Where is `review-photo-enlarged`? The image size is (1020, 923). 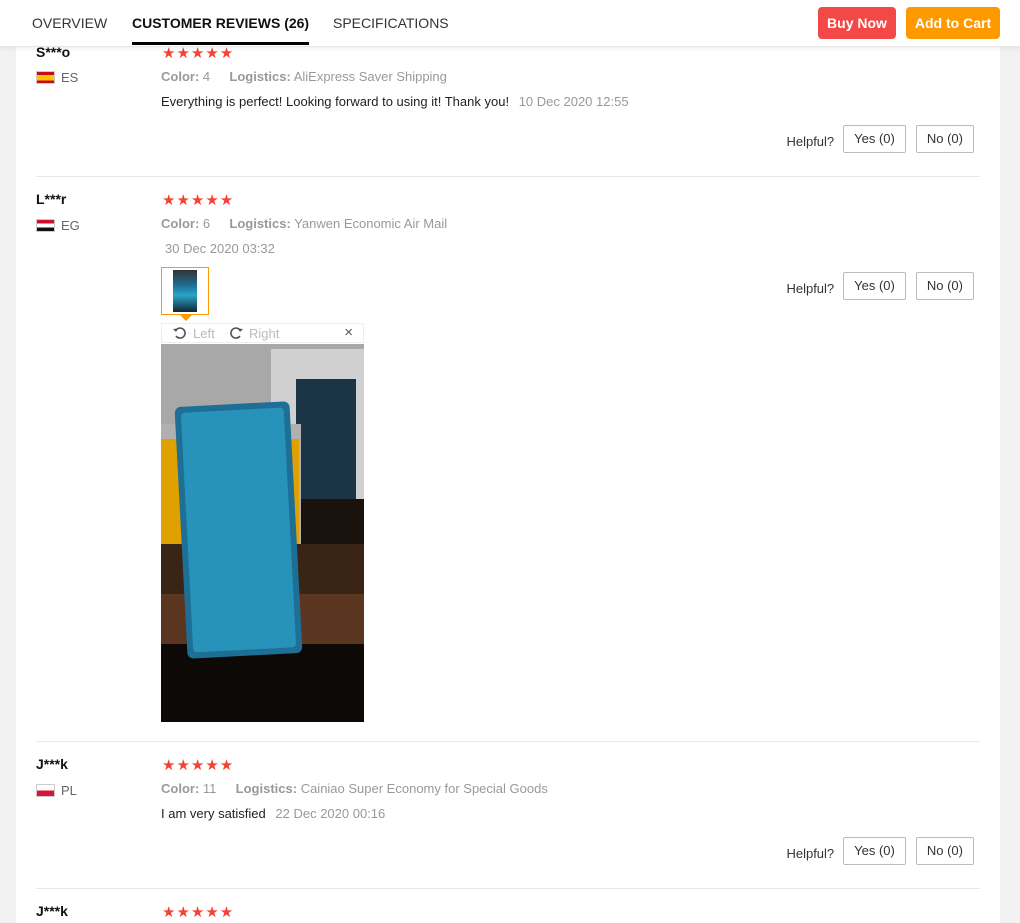 review-photo-enlarged is located at coordinates (262, 533).